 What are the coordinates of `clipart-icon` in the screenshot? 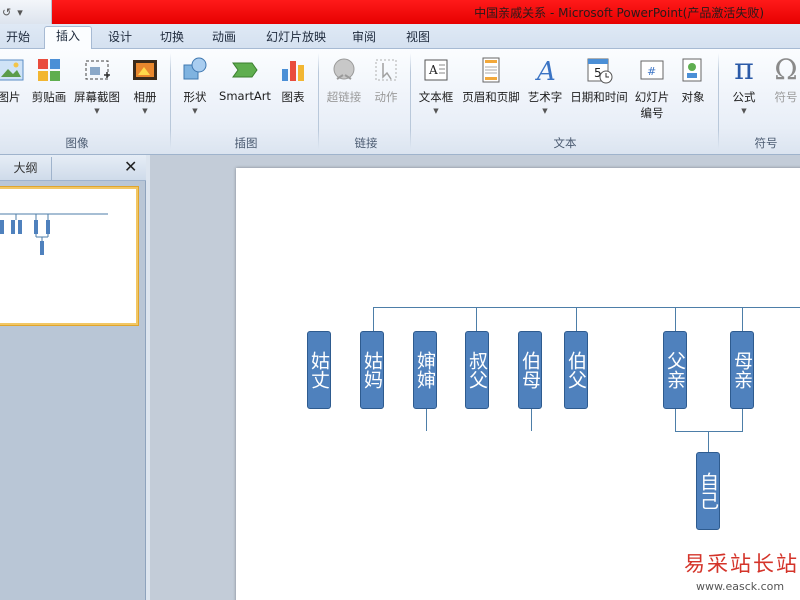 It's located at (49, 70).